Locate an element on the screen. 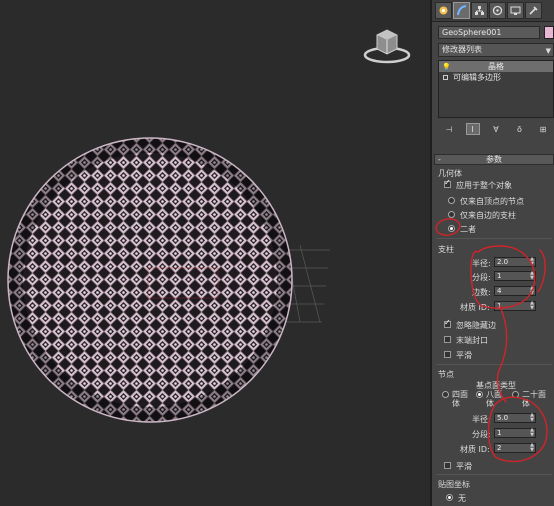 Image resolution: width=554 pixels, height=506 pixels. strut-material-spinner: 1 ▲ ▼ is located at coordinates (515, 306).